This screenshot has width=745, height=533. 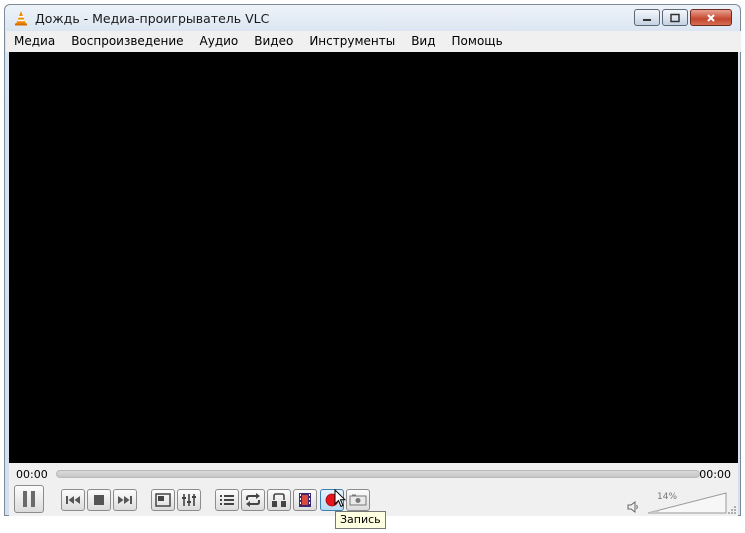 I want to click on vlc-cone-icon, so click(x=21, y=18).